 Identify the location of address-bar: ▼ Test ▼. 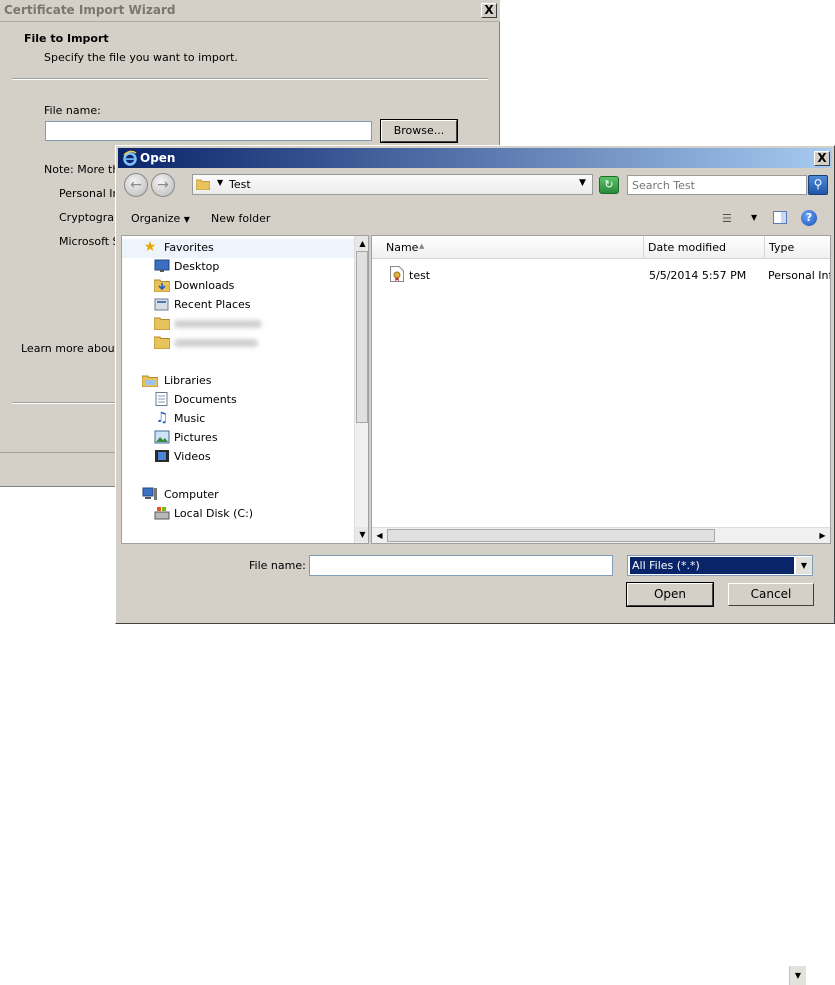
(392, 184).